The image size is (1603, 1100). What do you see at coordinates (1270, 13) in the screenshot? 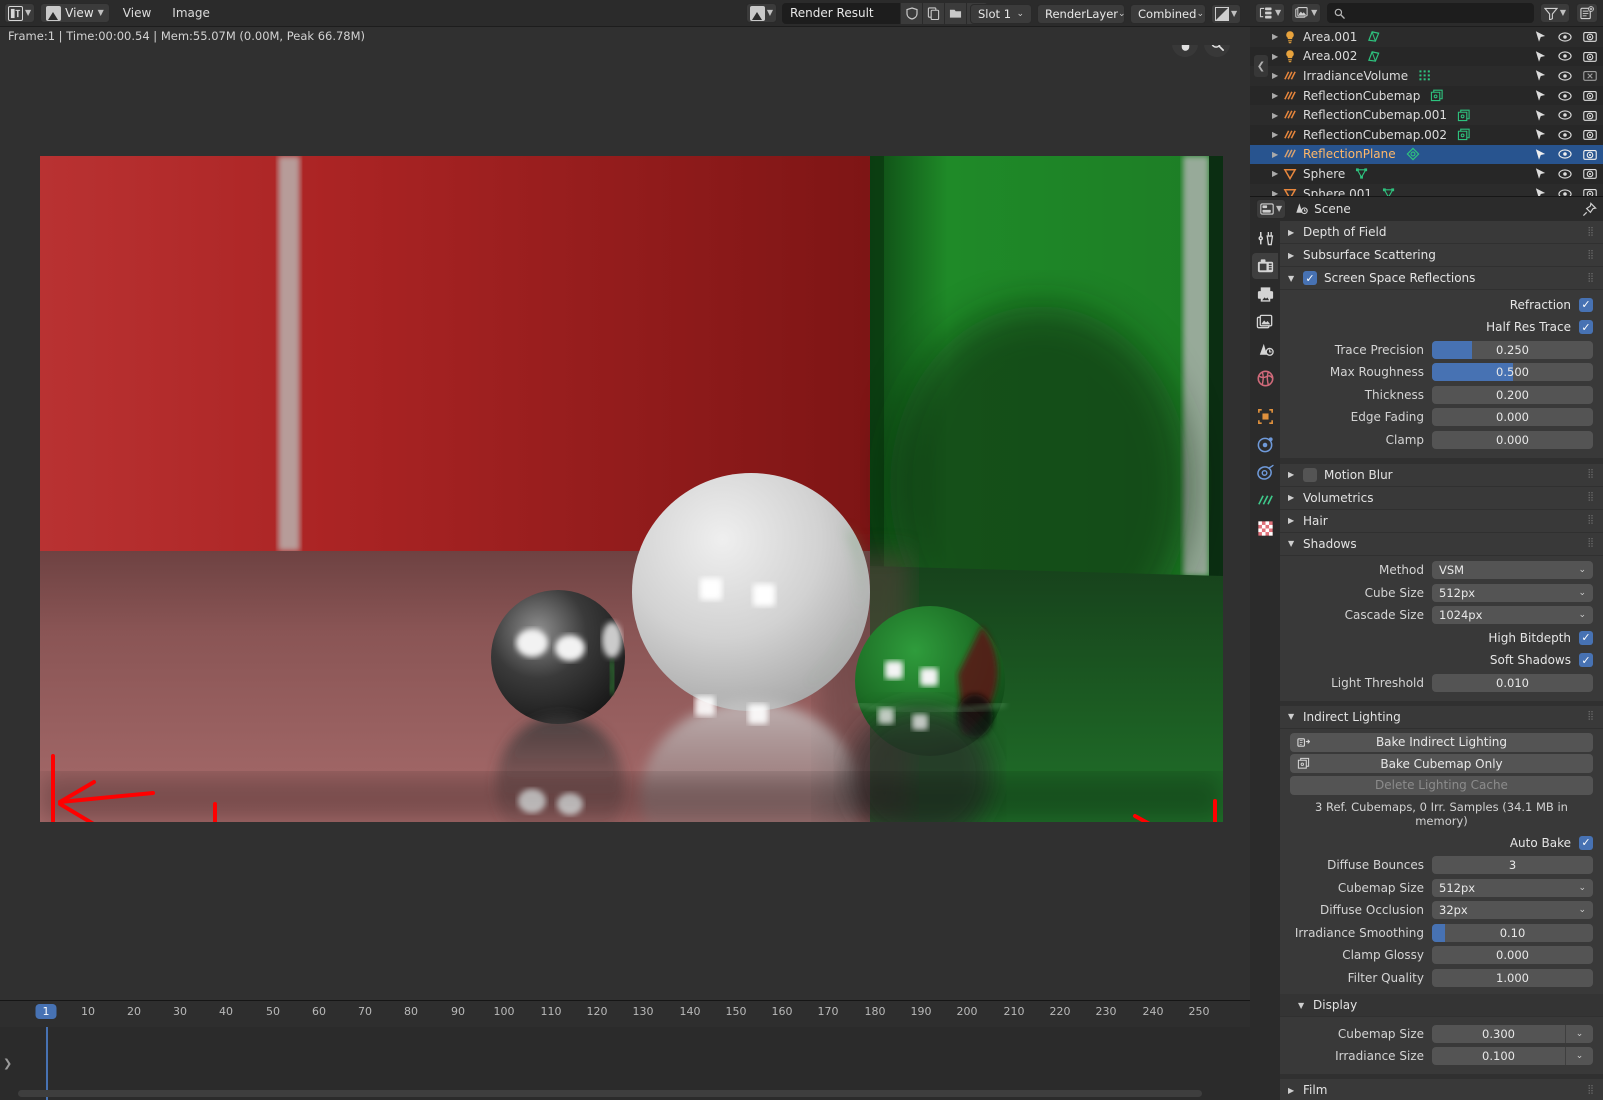
I see `outliner-display-mode-icon: ▼` at bounding box center [1270, 13].